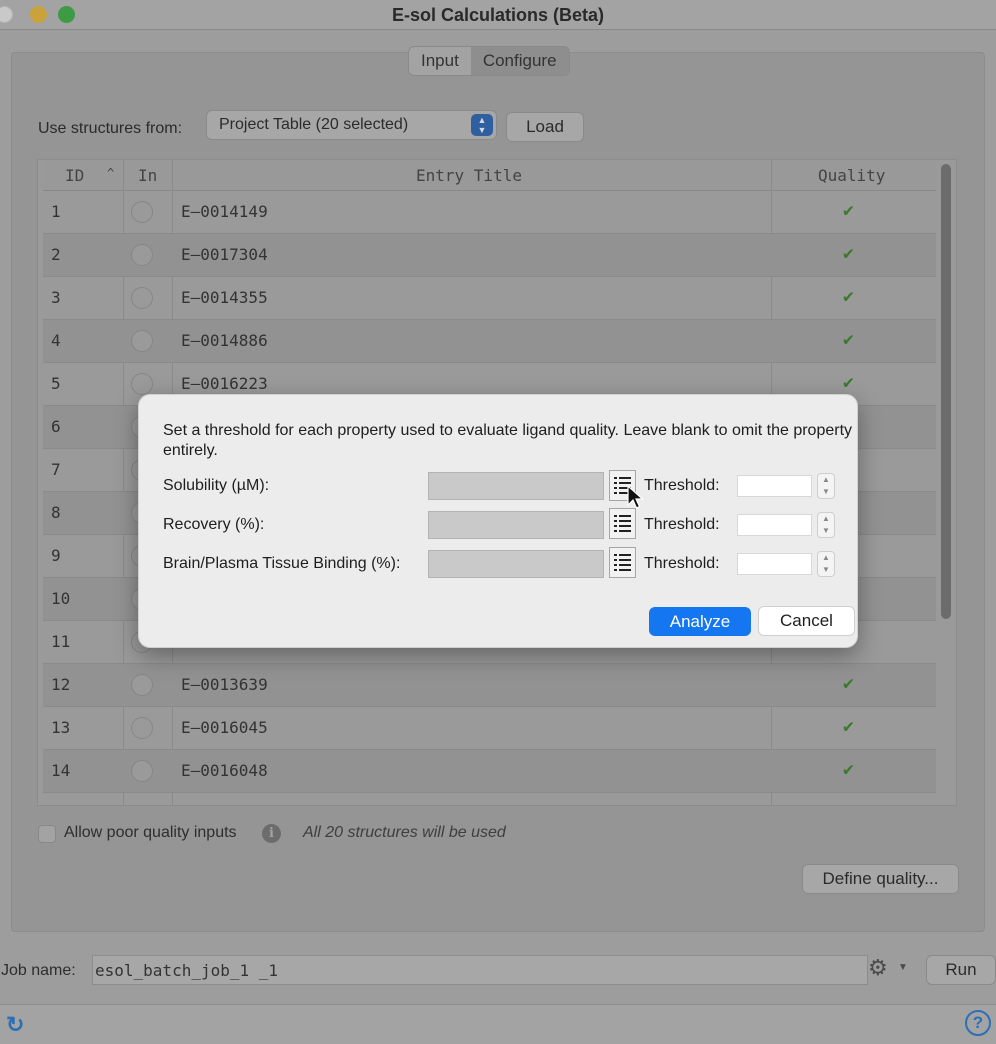  What do you see at coordinates (489, 255) in the screenshot?
I see `table-row: 2 E–0017304 ✔` at bounding box center [489, 255].